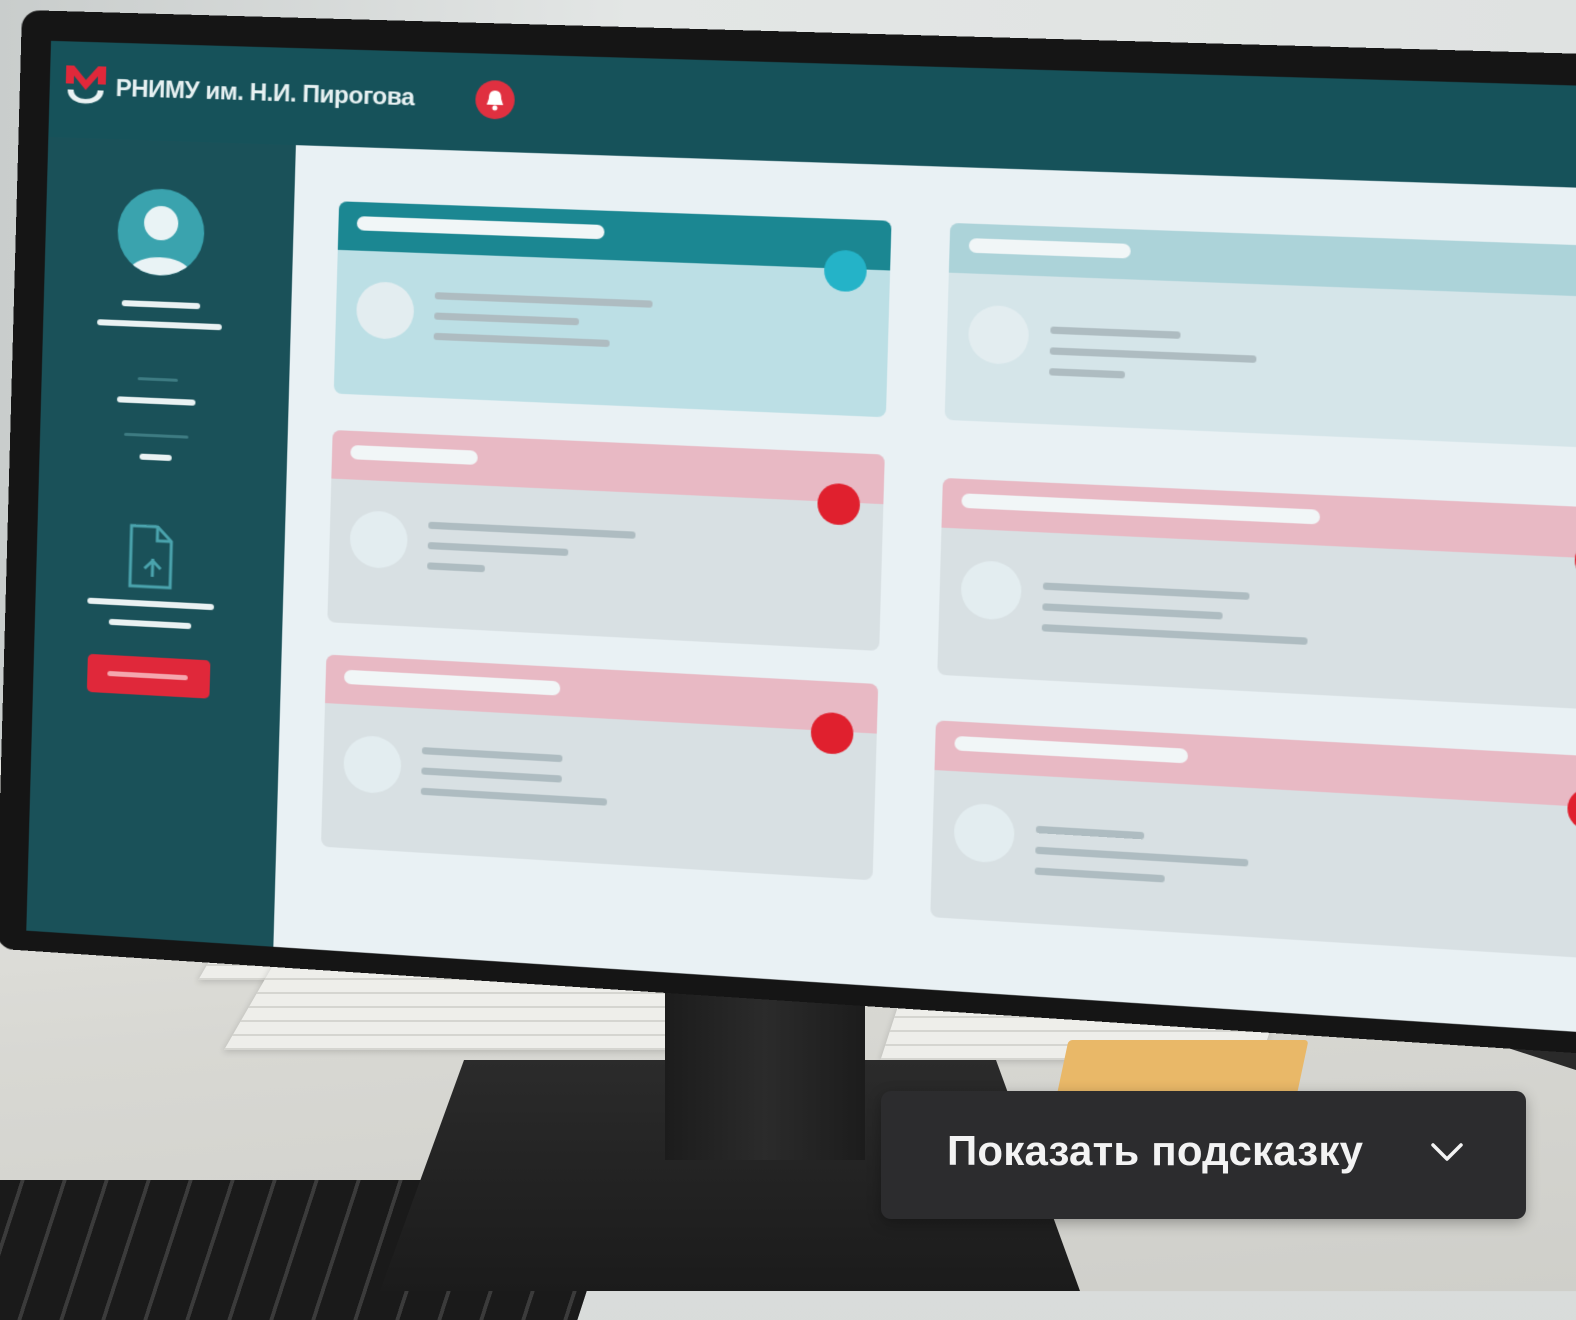 Image resolution: width=1576 pixels, height=1320 pixels. Describe the element at coordinates (1155, 1150) in the screenshot. I see `show-hint-label: Показать подсказку` at that location.